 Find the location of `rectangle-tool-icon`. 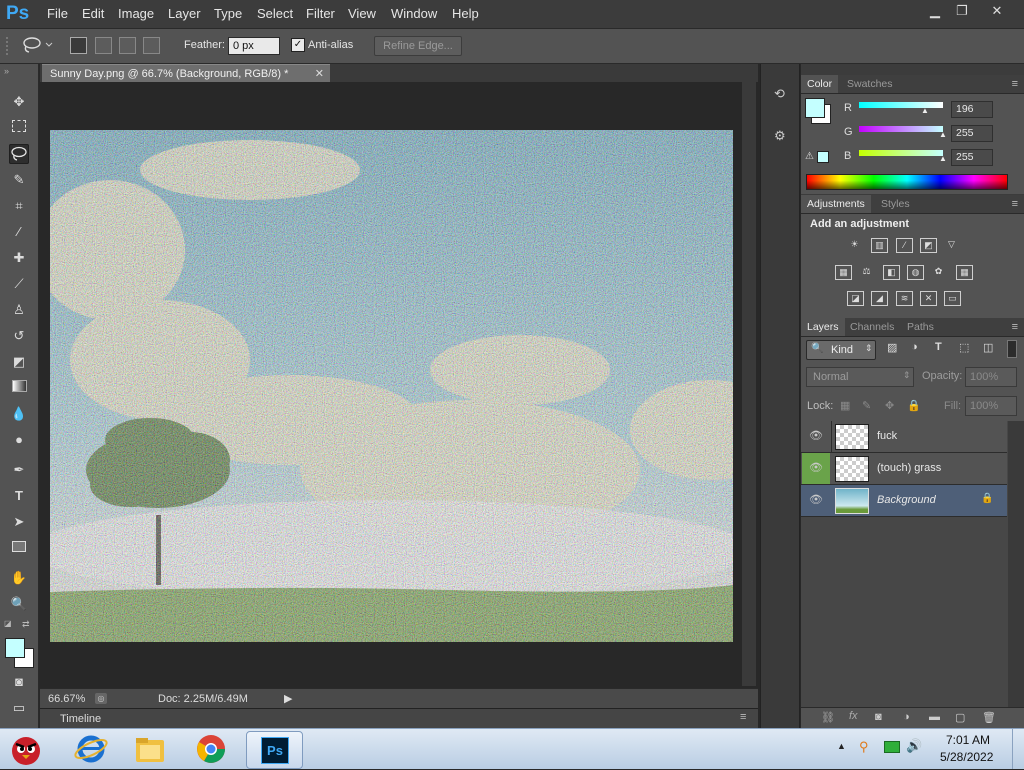

rectangle-tool-icon is located at coordinates (19, 548).